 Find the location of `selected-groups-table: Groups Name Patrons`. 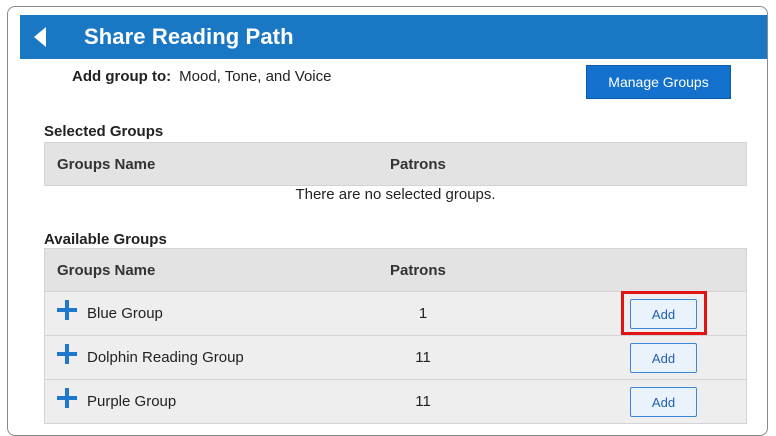

selected-groups-table: Groups Name Patrons is located at coordinates (395, 164).